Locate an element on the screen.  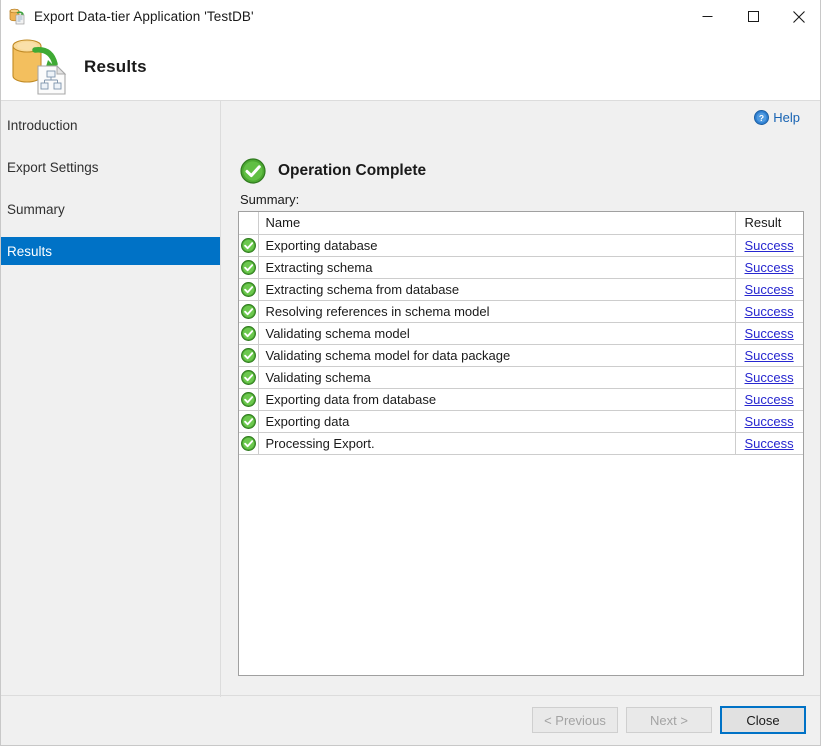
page-title: Results is located at coordinates (115, 66).